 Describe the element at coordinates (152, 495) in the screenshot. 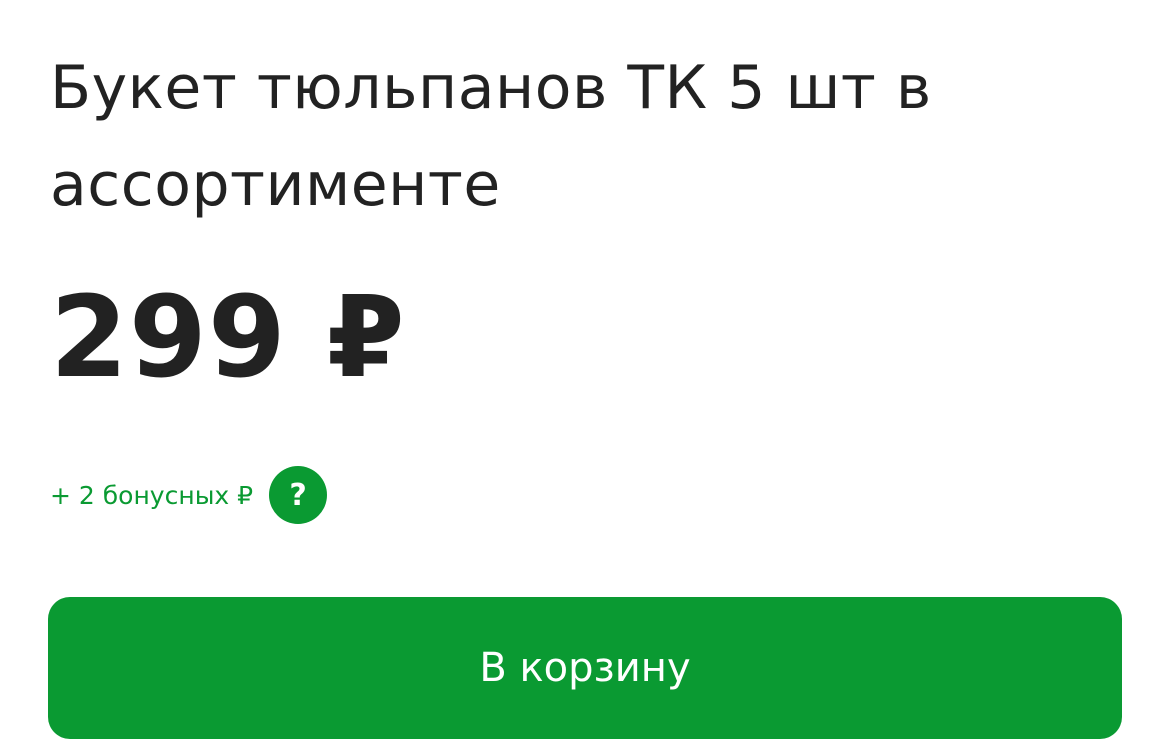

I see `bonus-points-label: + 2 бонусных ₽` at that location.